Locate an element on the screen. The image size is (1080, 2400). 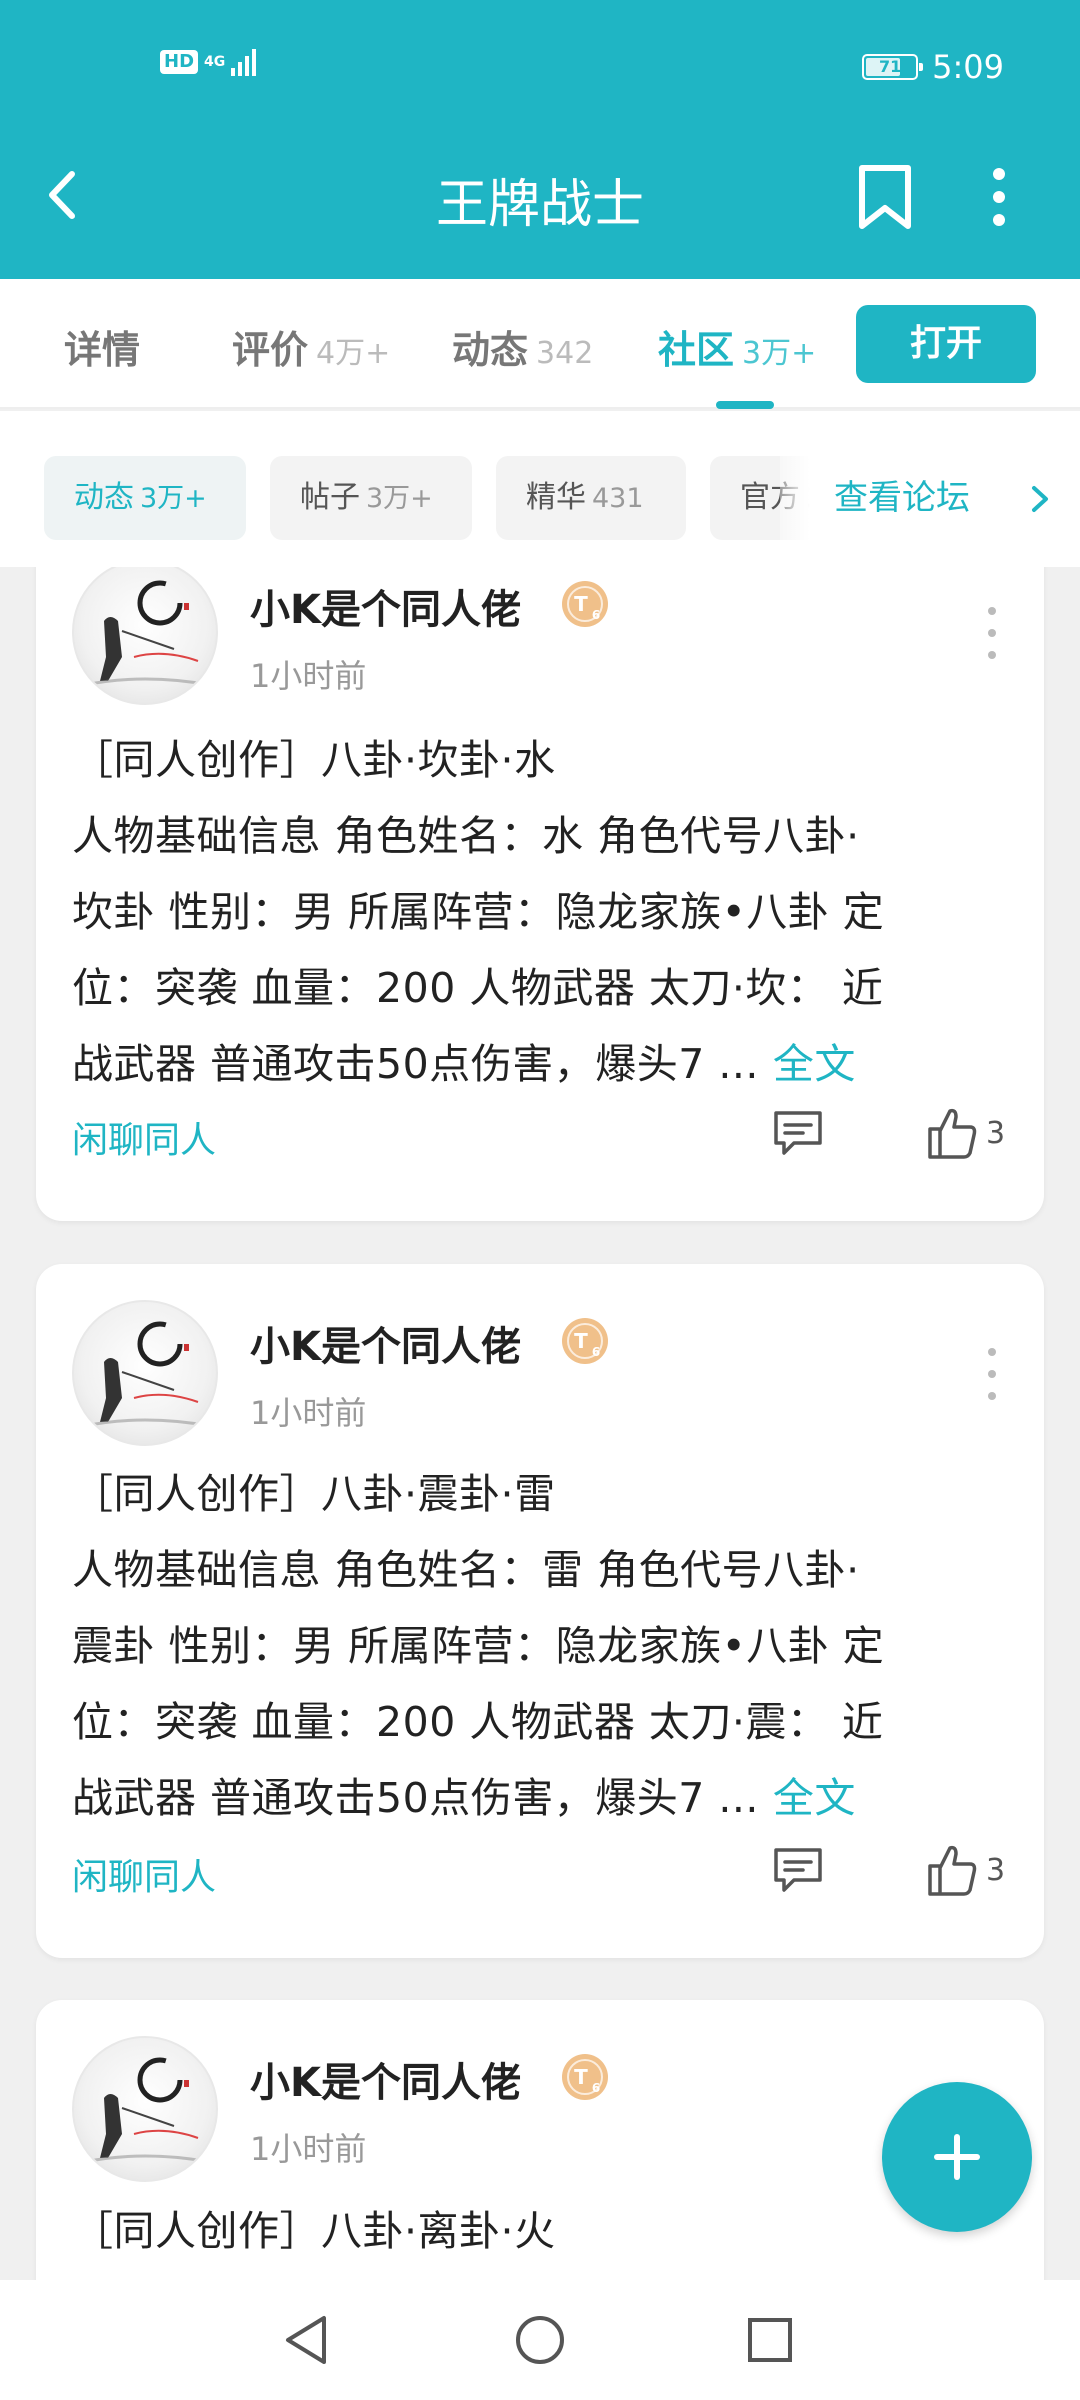
tab-label: 社区 is located at coordinates (696, 350).